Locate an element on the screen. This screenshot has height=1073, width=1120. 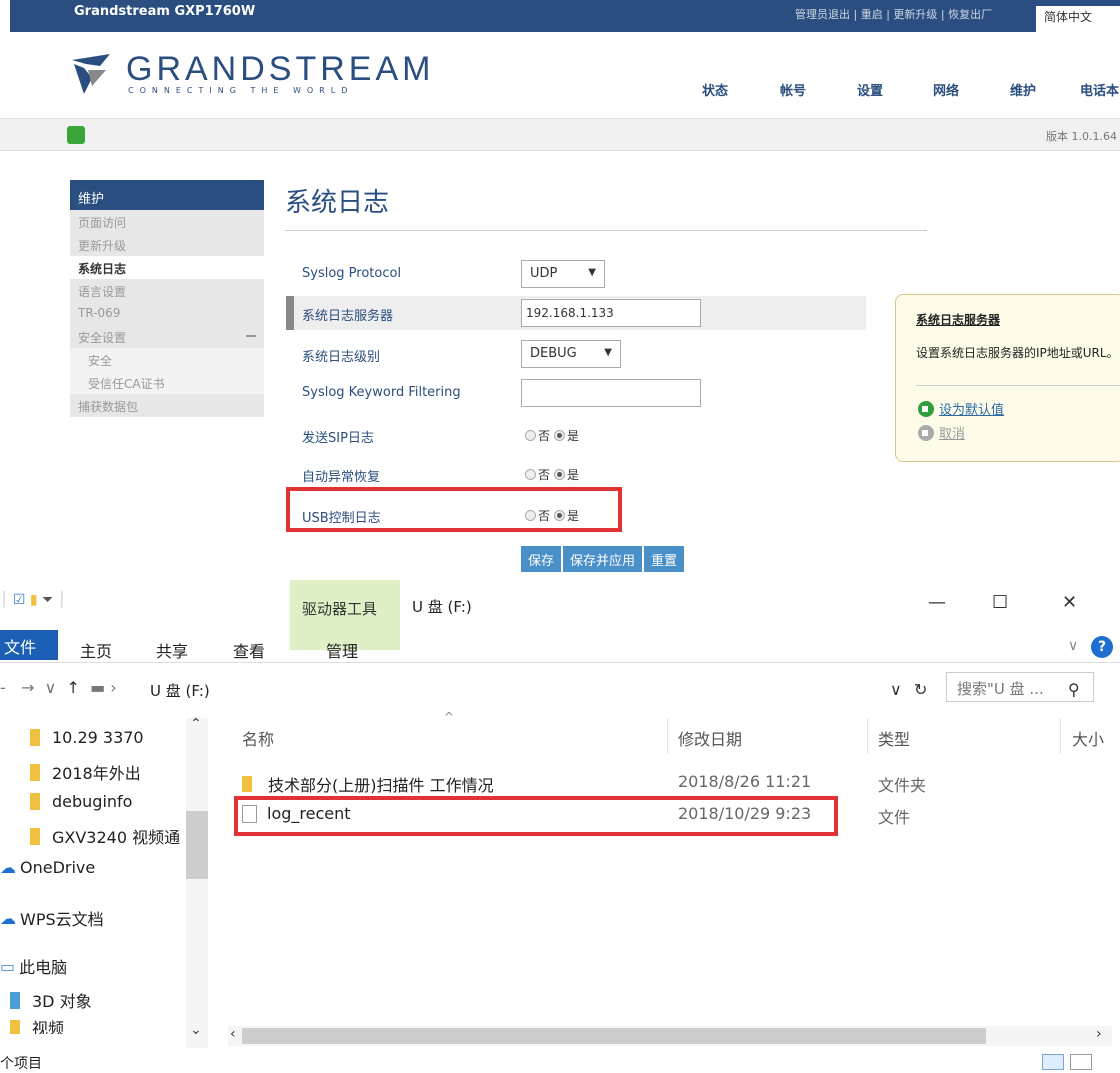
file-type: 文件 is located at coordinates (894, 817).